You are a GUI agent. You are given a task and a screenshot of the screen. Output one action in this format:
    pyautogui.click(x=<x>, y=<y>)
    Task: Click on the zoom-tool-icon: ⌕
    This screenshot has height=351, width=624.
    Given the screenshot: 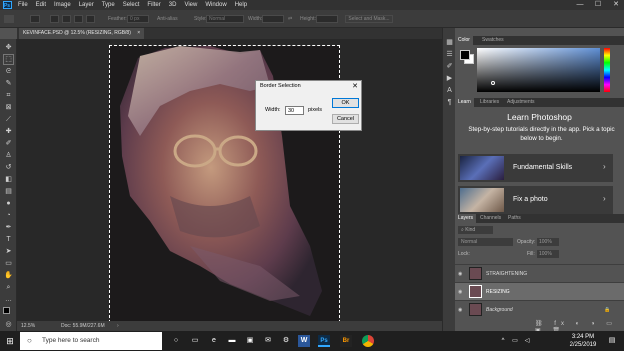 What is the action you would take?
    pyautogui.click(x=8, y=287)
    